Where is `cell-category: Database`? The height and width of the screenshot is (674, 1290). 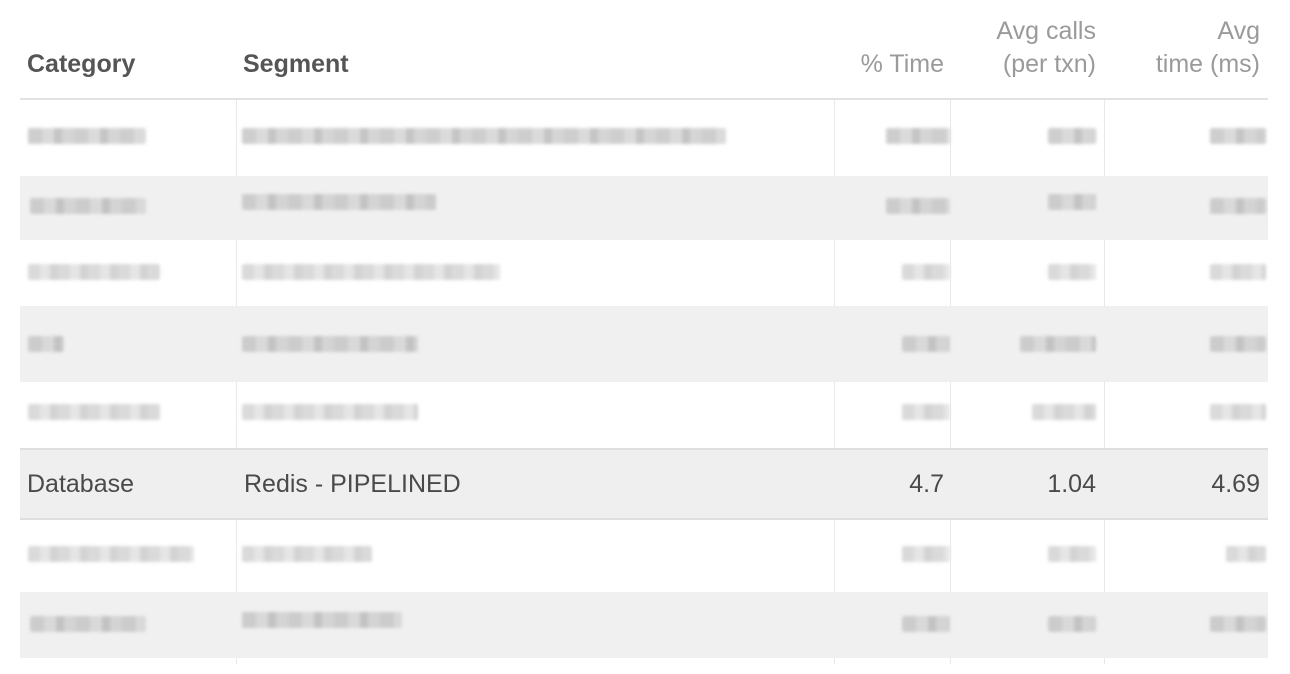 cell-category: Database is located at coordinates (81, 484).